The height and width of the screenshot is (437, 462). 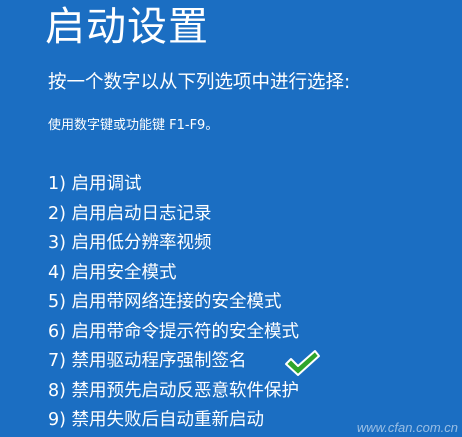 What do you see at coordinates (133, 125) in the screenshot?
I see `key-hint-text: 使用数字键或功能键 F1-F9。` at bounding box center [133, 125].